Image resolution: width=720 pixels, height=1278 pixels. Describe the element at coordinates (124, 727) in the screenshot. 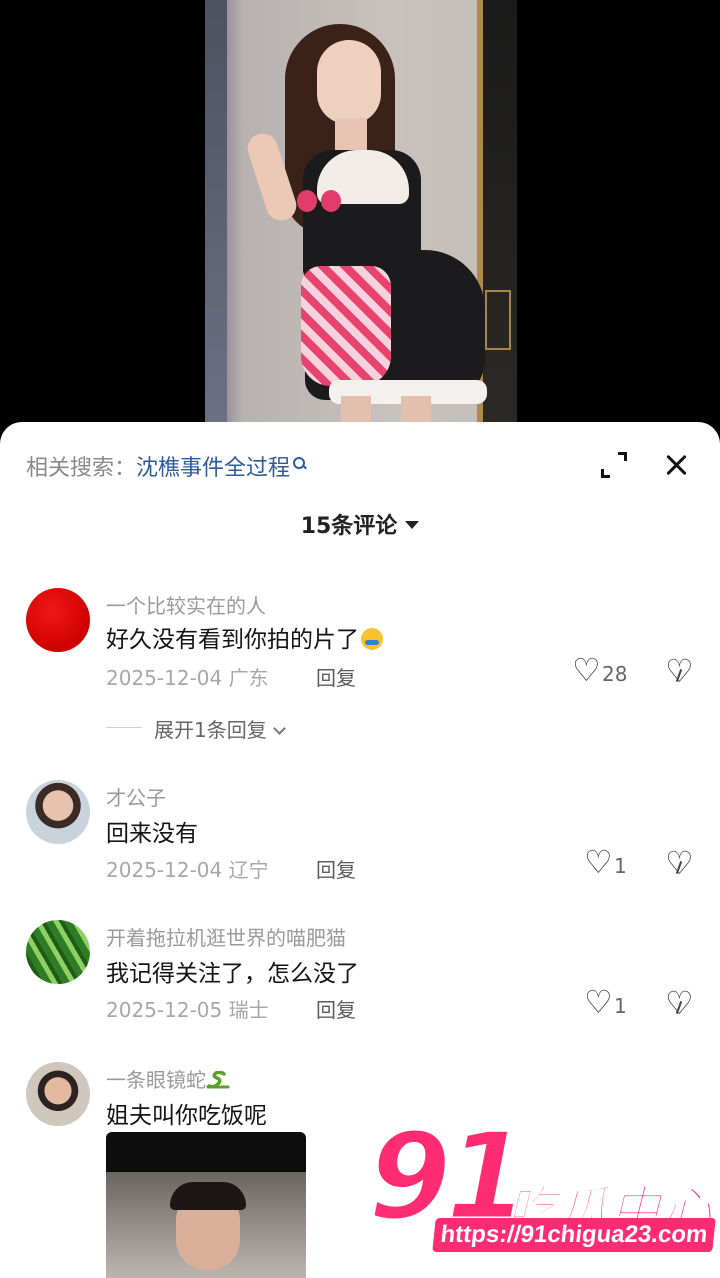

I see `divider` at that location.